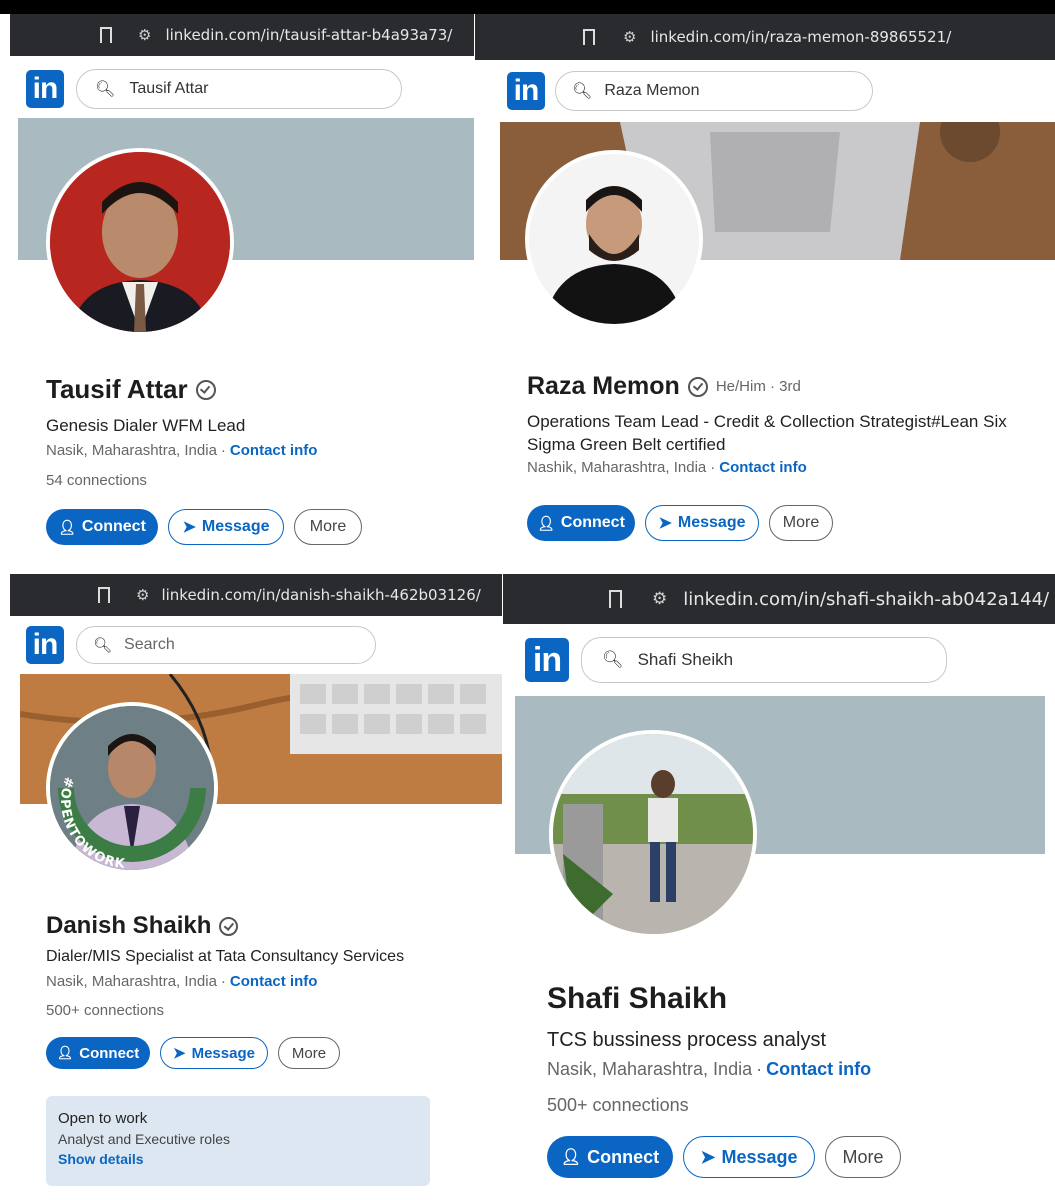 The height and width of the screenshot is (1200, 1055). What do you see at coordinates (149, 644) in the screenshot?
I see `search-placeholder: Search` at bounding box center [149, 644].